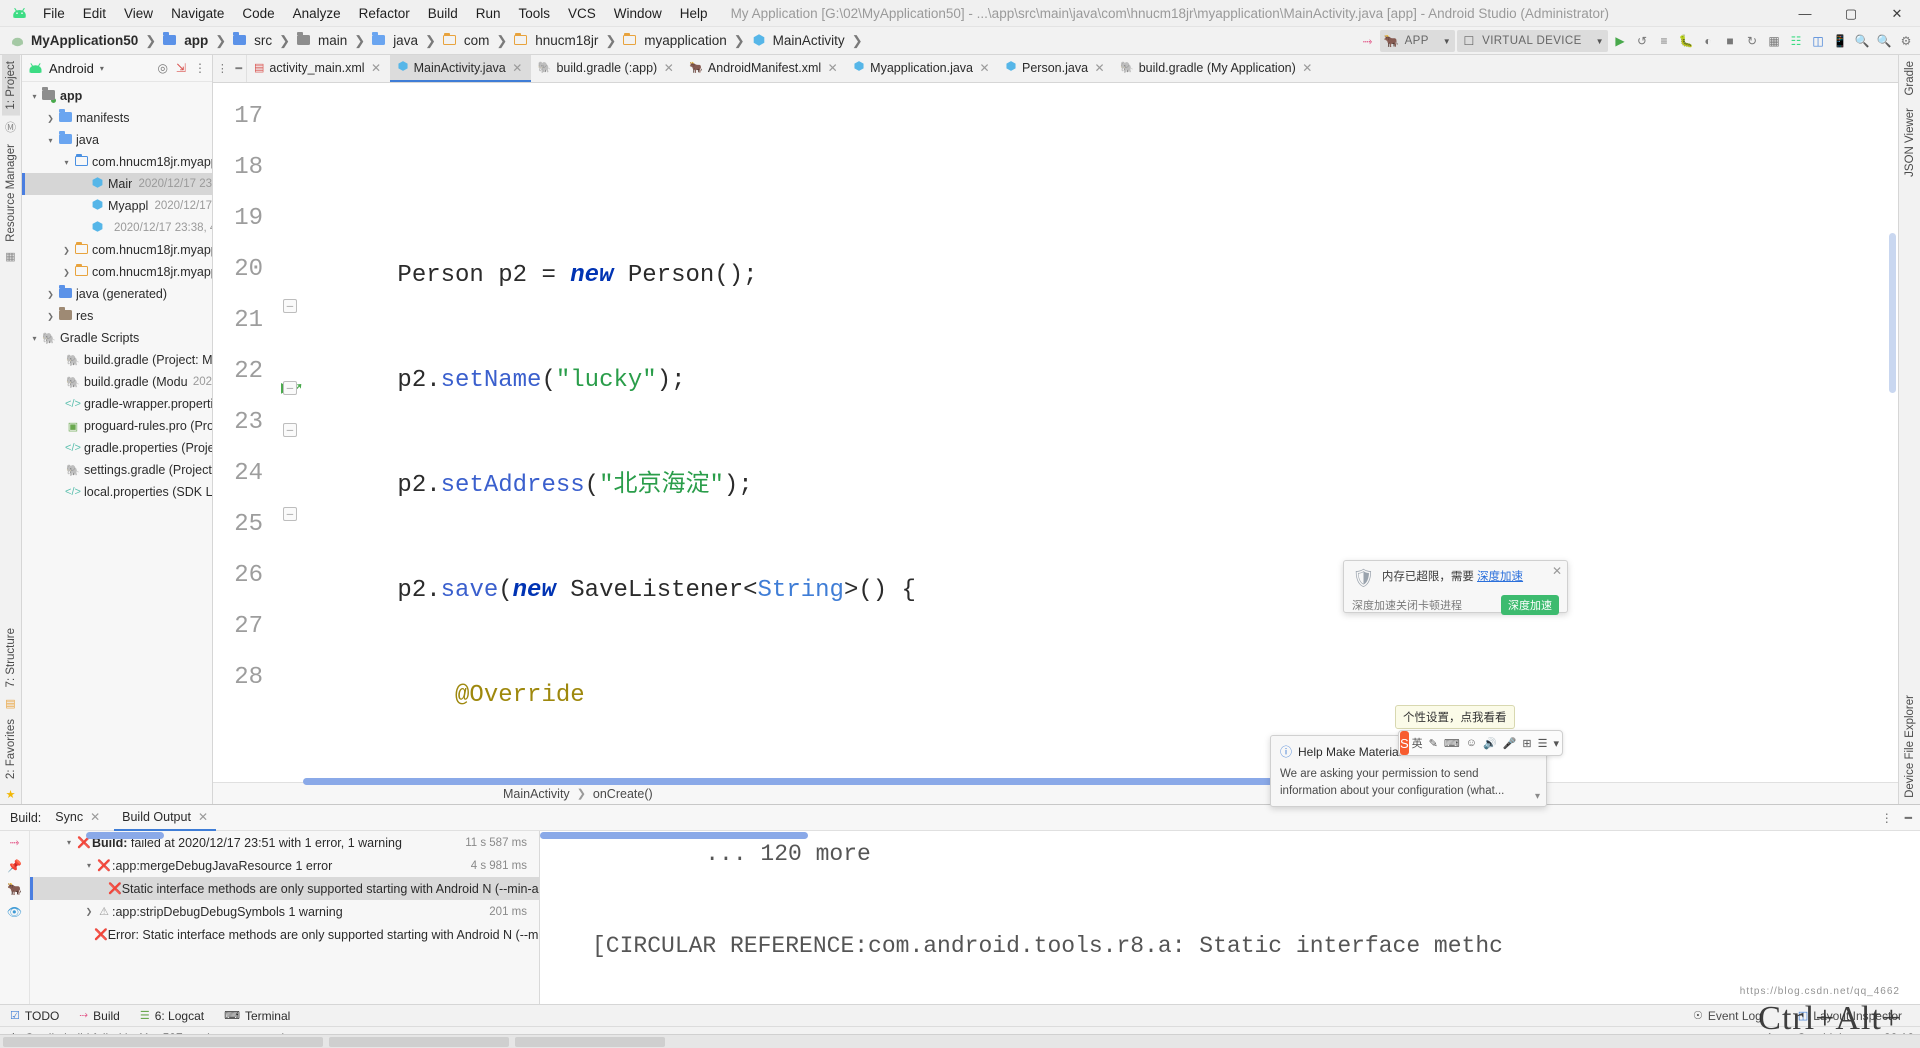 The image size is (1920, 1048). I want to click on menu-vcs: VCS, so click(582, 13).